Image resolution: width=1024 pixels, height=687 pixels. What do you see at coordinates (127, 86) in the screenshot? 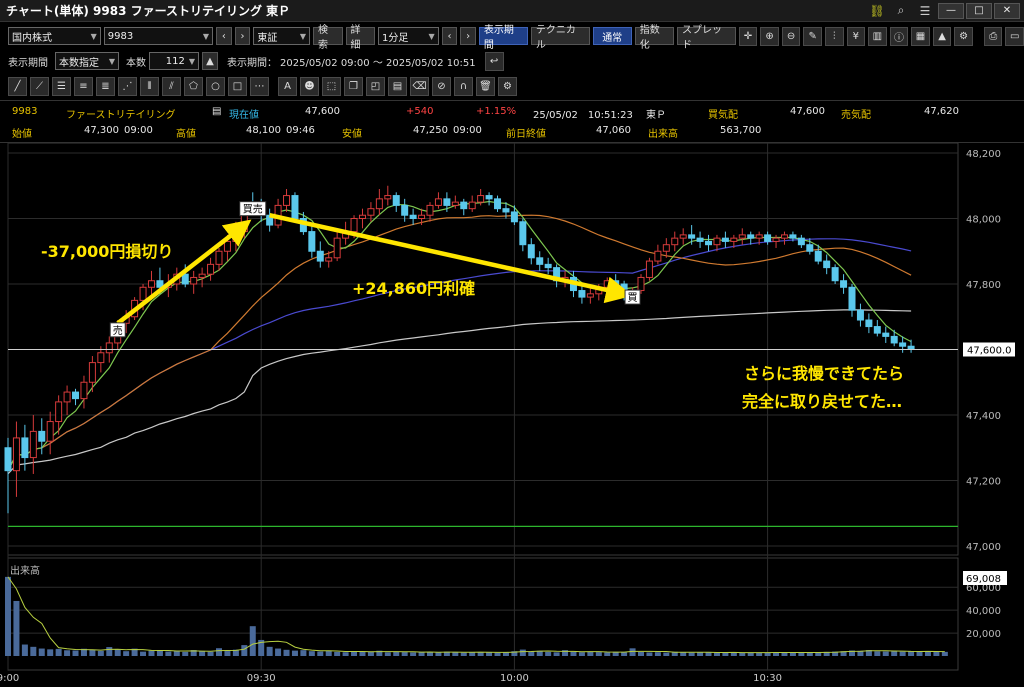
I see `fan-tool-icon: ⋰` at bounding box center [127, 86].